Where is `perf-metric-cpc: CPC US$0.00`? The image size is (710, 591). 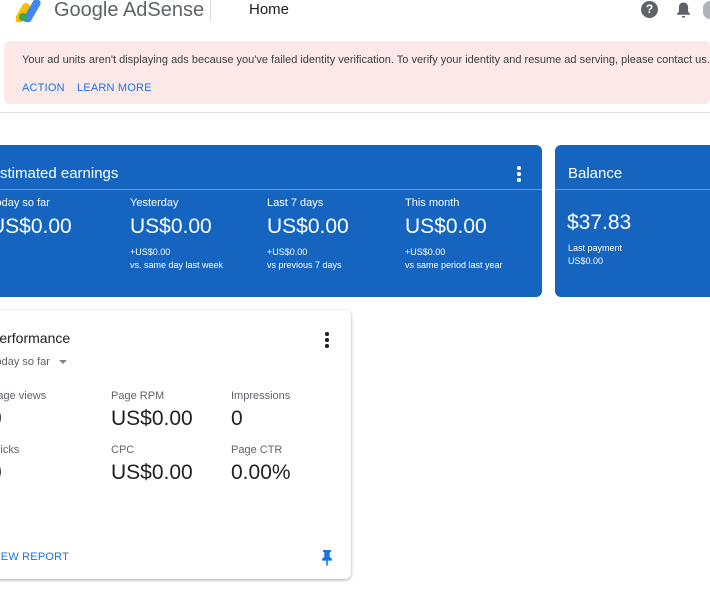
perf-metric-cpc: CPC US$0.00 is located at coordinates (152, 464).